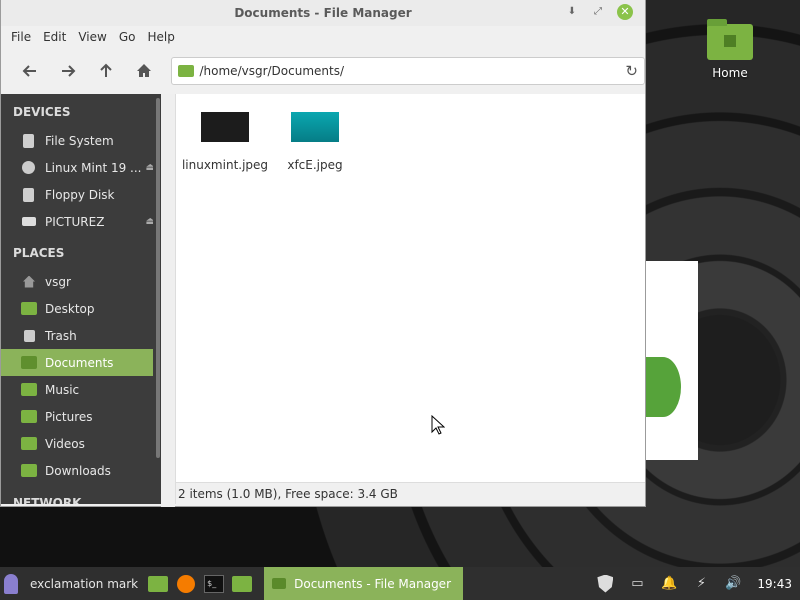  I want to click on sidebar-item-downloads: Downloads, so click(81, 470).